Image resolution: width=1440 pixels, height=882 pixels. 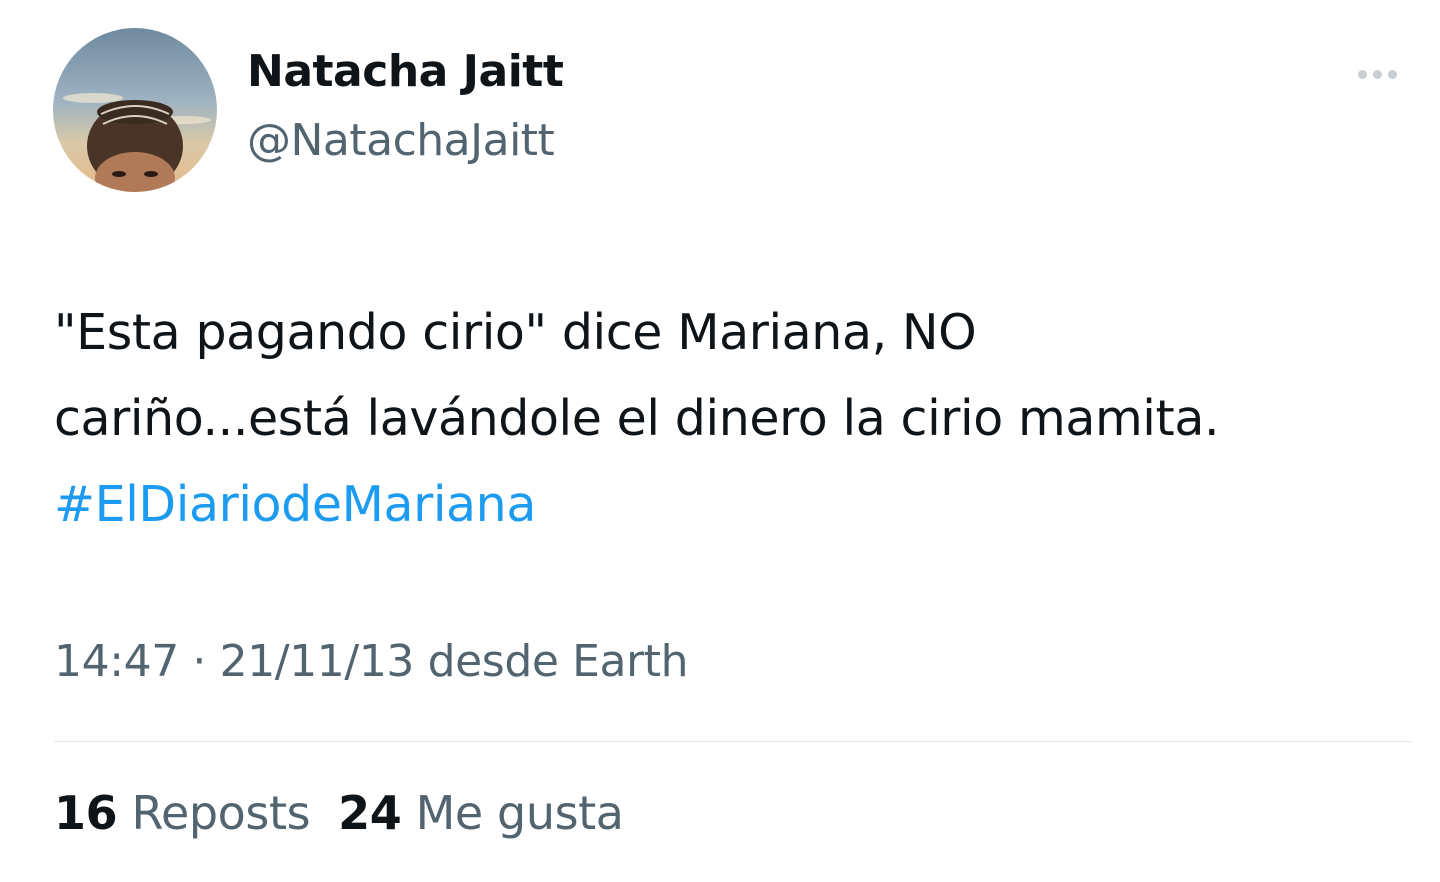 I want to click on display-name: Natacha Jaitt, so click(x=405, y=71).